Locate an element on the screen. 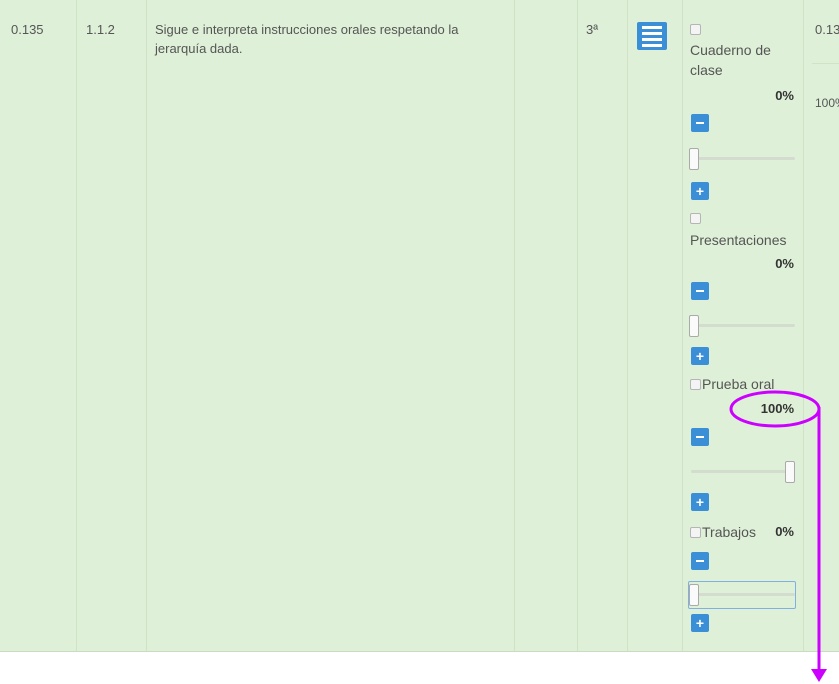  slider-handle-prueba-oral is located at coordinates (790, 472).